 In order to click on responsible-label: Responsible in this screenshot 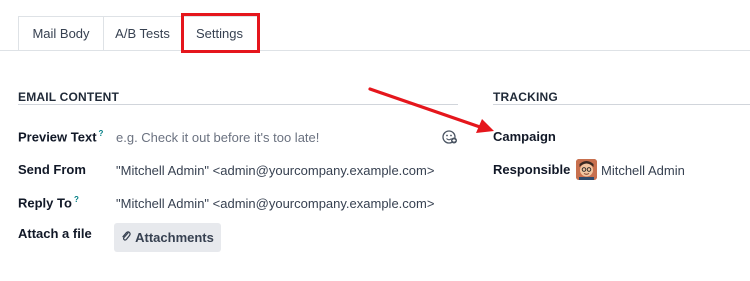, I will do `click(532, 169)`.